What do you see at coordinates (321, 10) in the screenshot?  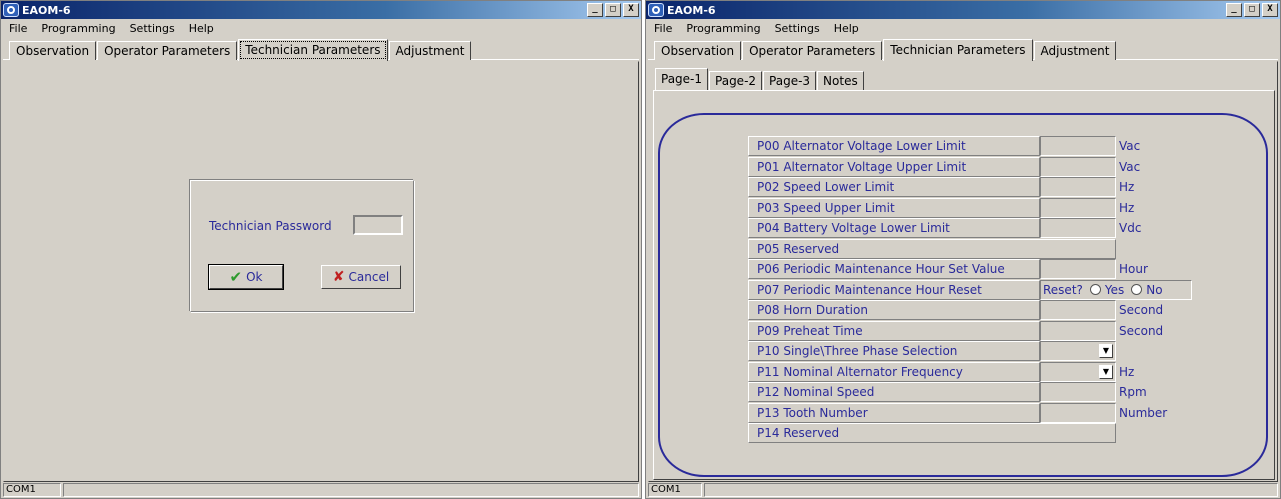 I see `left-titlebar: EAOM-6 _ □ X` at bounding box center [321, 10].